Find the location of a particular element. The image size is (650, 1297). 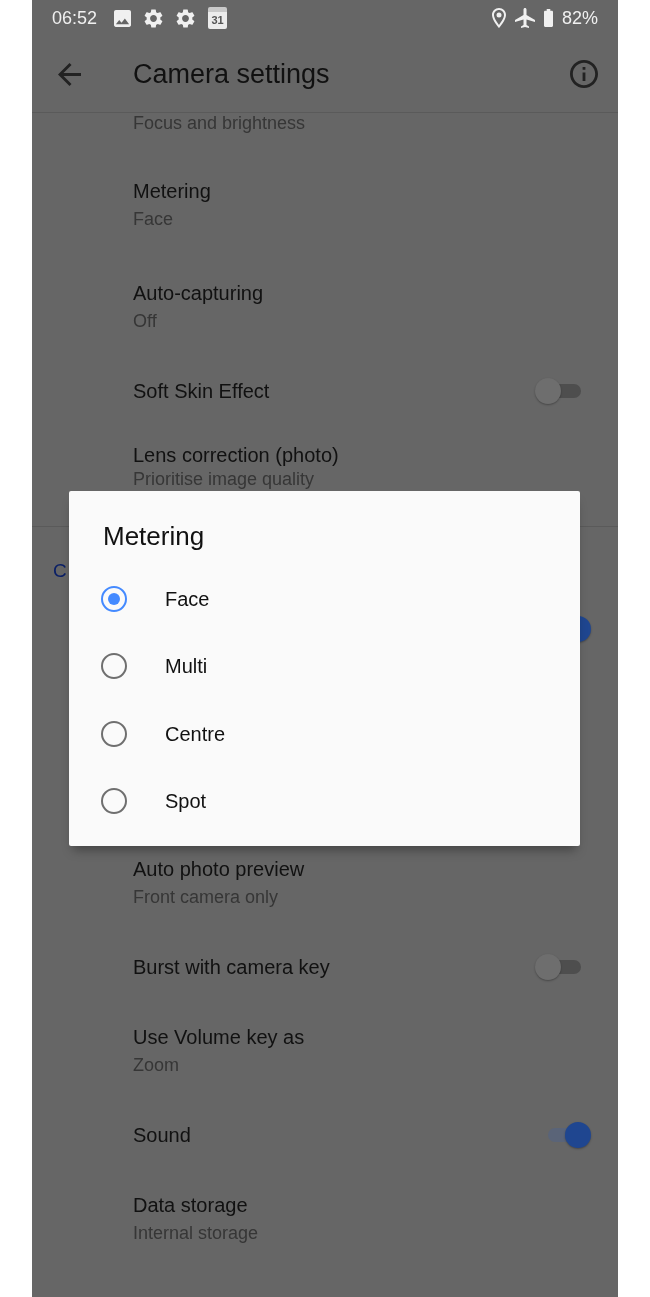

dialog-title: Metering is located at coordinates (154, 536).